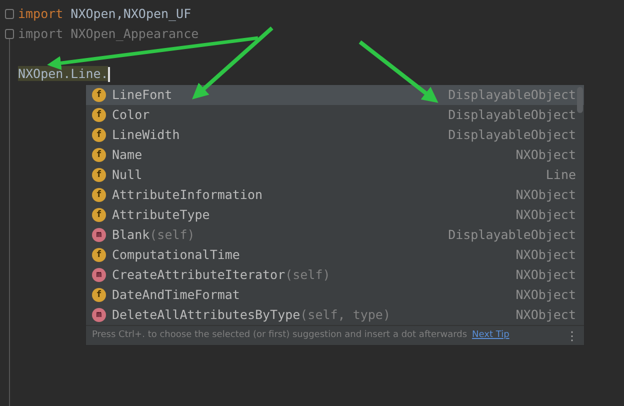  Describe the element at coordinates (491, 335) in the screenshot. I see `next-tip-link: Next Tip` at that location.